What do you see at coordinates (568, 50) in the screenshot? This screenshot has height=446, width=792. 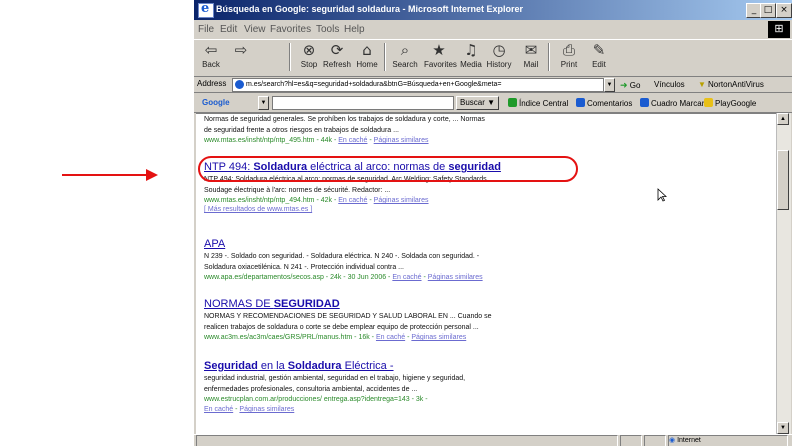 I see `print-icon: ⎙` at bounding box center [568, 50].